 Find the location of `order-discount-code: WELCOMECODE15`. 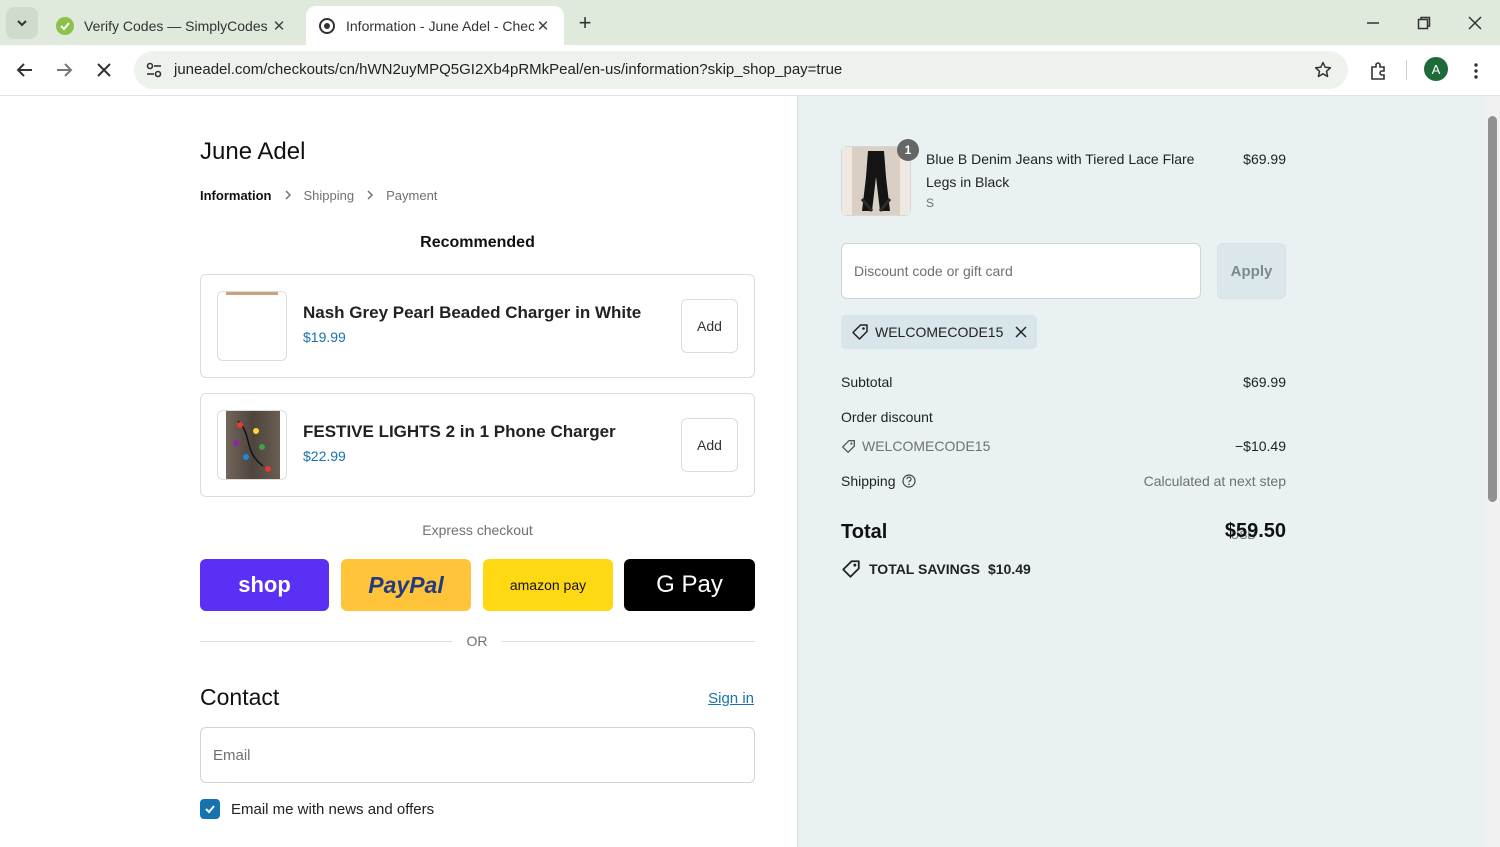

order-discount-code: WELCOMECODE15 is located at coordinates (926, 446).